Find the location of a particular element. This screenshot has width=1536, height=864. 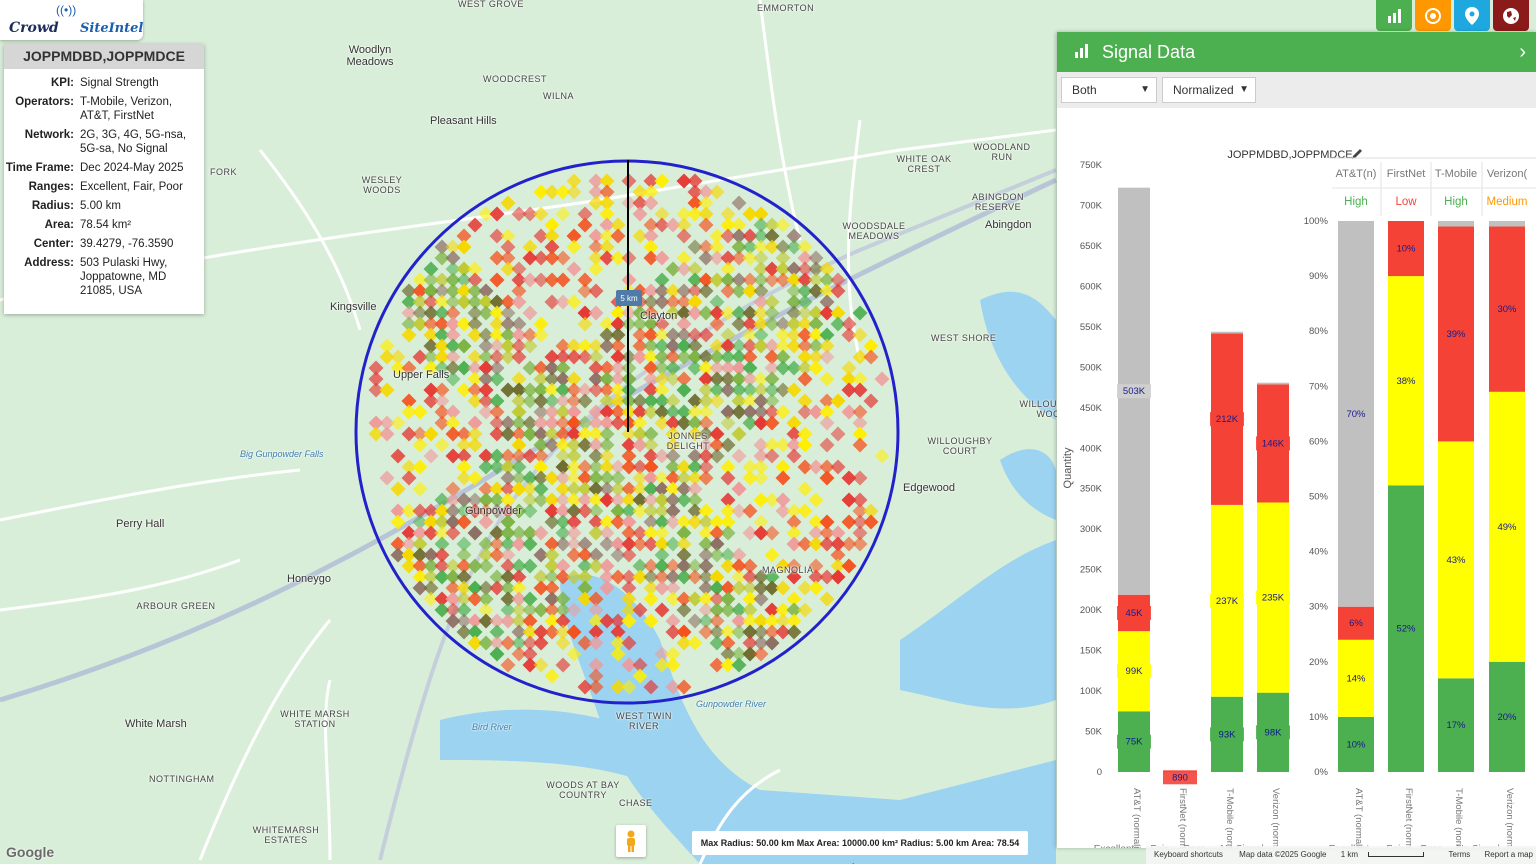

map-place-label: Gunpowder River is located at coordinates (731, 704).